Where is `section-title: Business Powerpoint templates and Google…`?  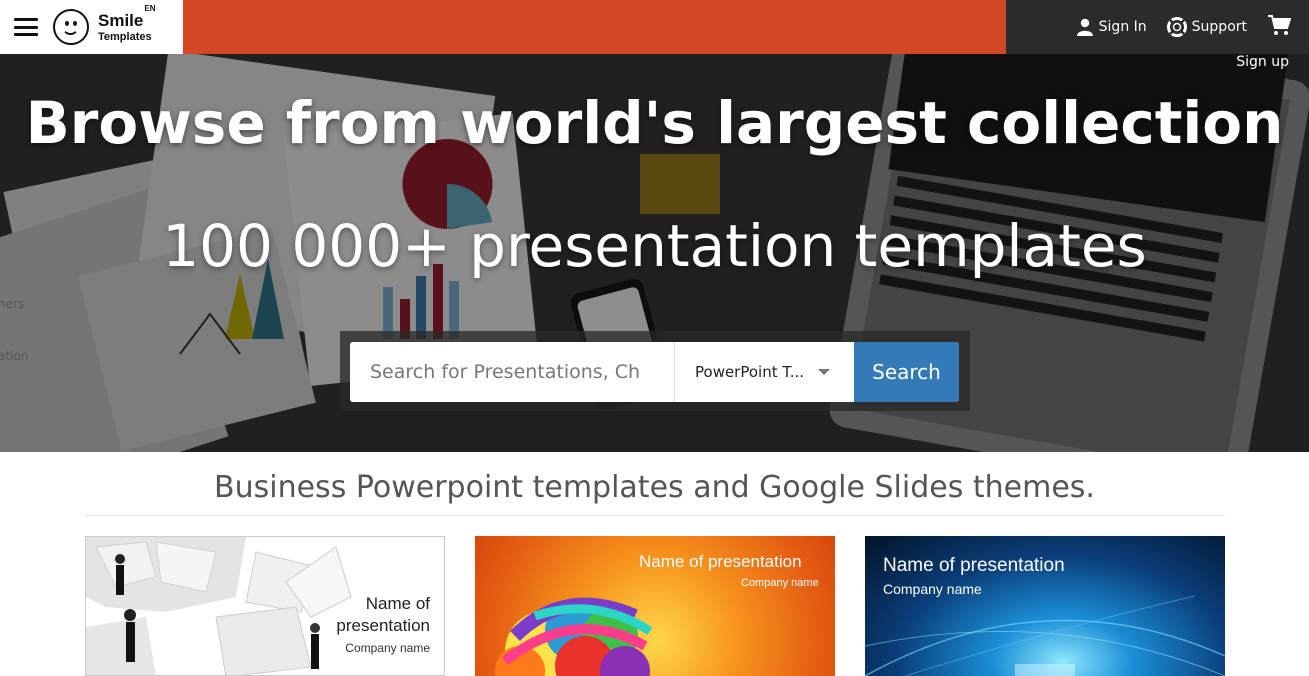 section-title: Business Powerpoint templates and Google… is located at coordinates (654, 487).